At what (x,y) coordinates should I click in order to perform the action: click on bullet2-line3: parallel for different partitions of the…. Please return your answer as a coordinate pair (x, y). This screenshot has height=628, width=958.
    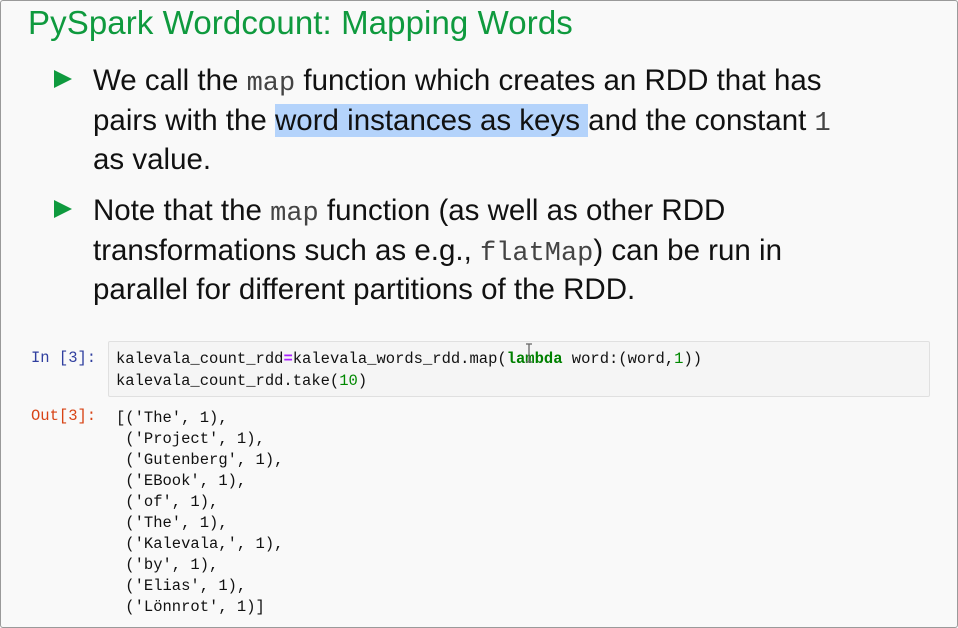
    Looking at the image, I should click on (364, 289).